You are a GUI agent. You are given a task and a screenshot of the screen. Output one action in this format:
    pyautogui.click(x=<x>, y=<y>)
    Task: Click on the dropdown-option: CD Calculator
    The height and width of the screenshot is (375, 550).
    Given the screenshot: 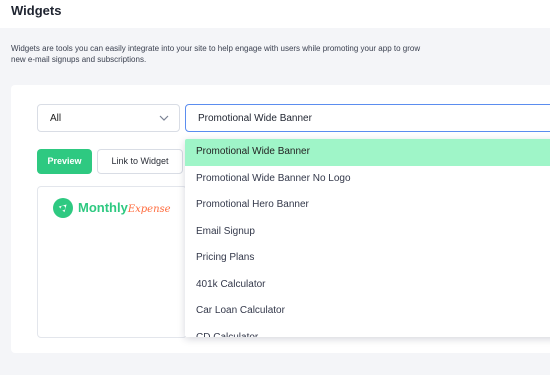 What is the action you would take?
    pyautogui.click(x=367, y=331)
    